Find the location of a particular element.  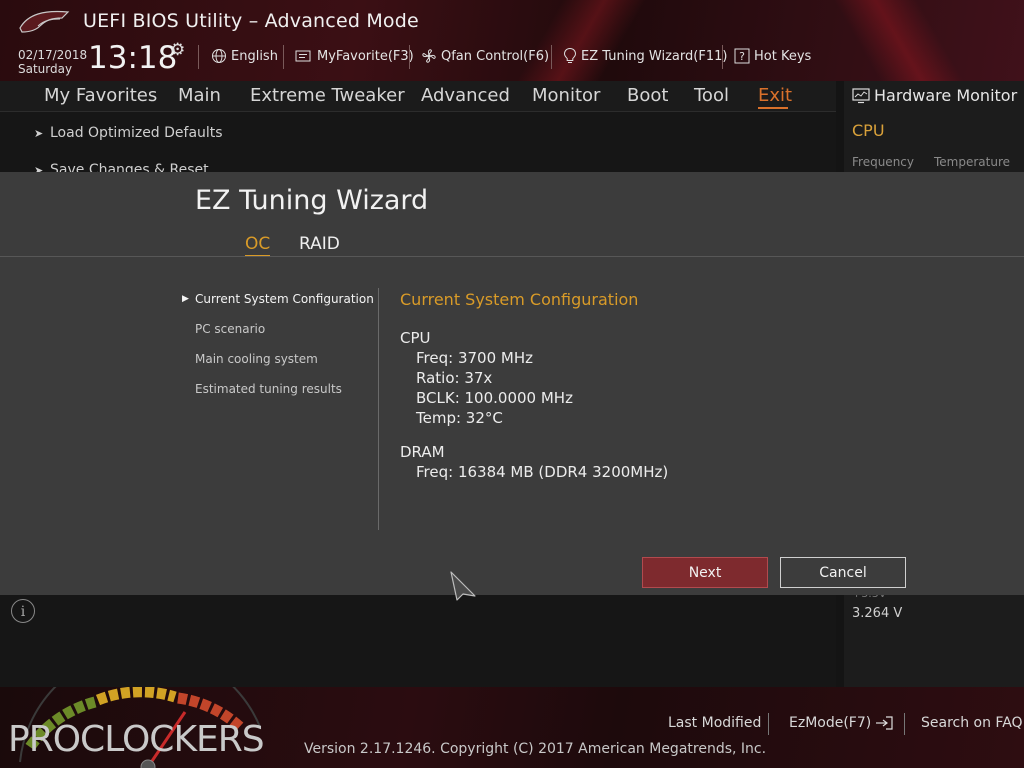

active-tab-indicator is located at coordinates (773, 108).